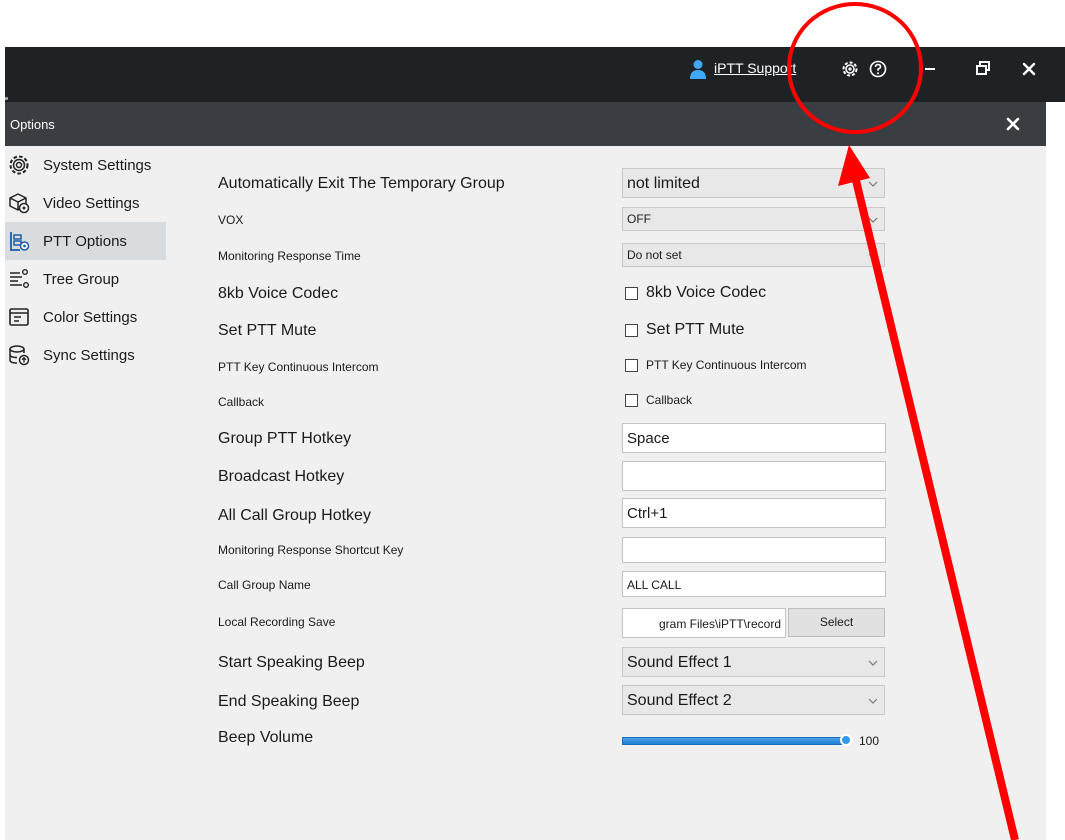 This screenshot has height=840, width=1065. I want to click on vox-label: VOX, so click(231, 220).